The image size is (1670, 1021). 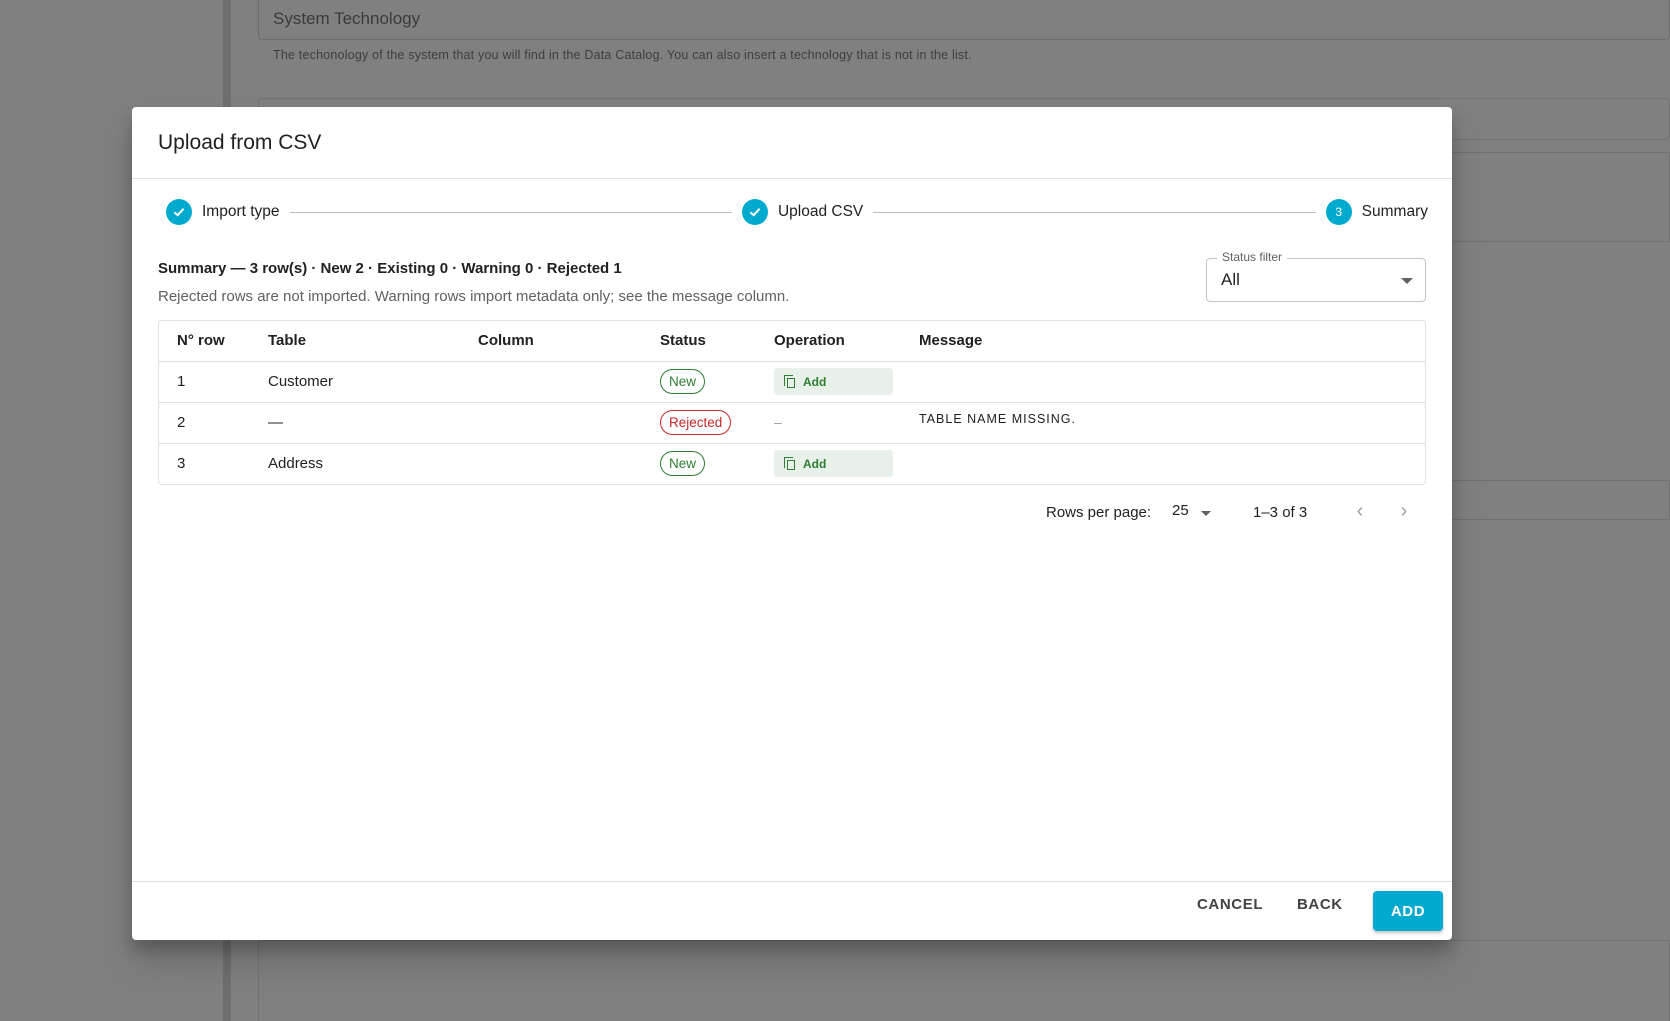 I want to click on cell-row-number: 1, so click(x=204, y=382).